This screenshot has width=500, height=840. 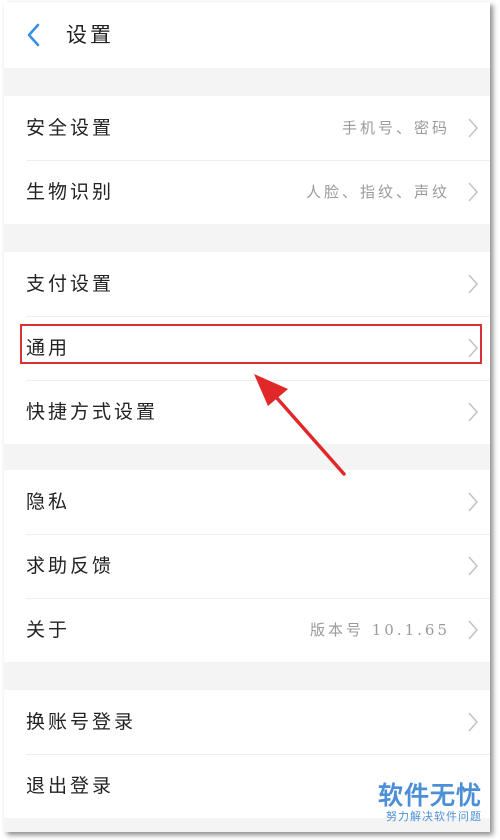 What do you see at coordinates (247, 630) in the screenshot?
I see `row-about: 关于 版本号 10.1.65` at bounding box center [247, 630].